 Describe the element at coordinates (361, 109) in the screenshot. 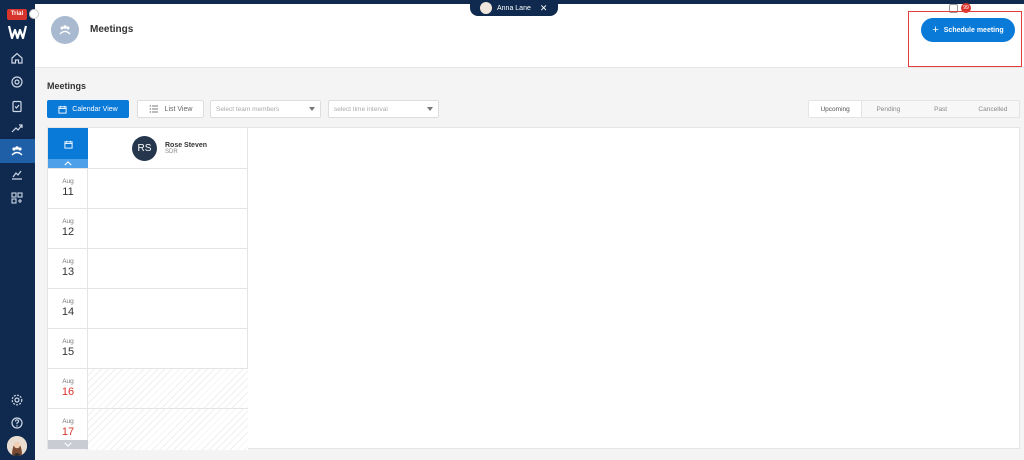

I see `time-interval-placeholder: select time interval` at that location.